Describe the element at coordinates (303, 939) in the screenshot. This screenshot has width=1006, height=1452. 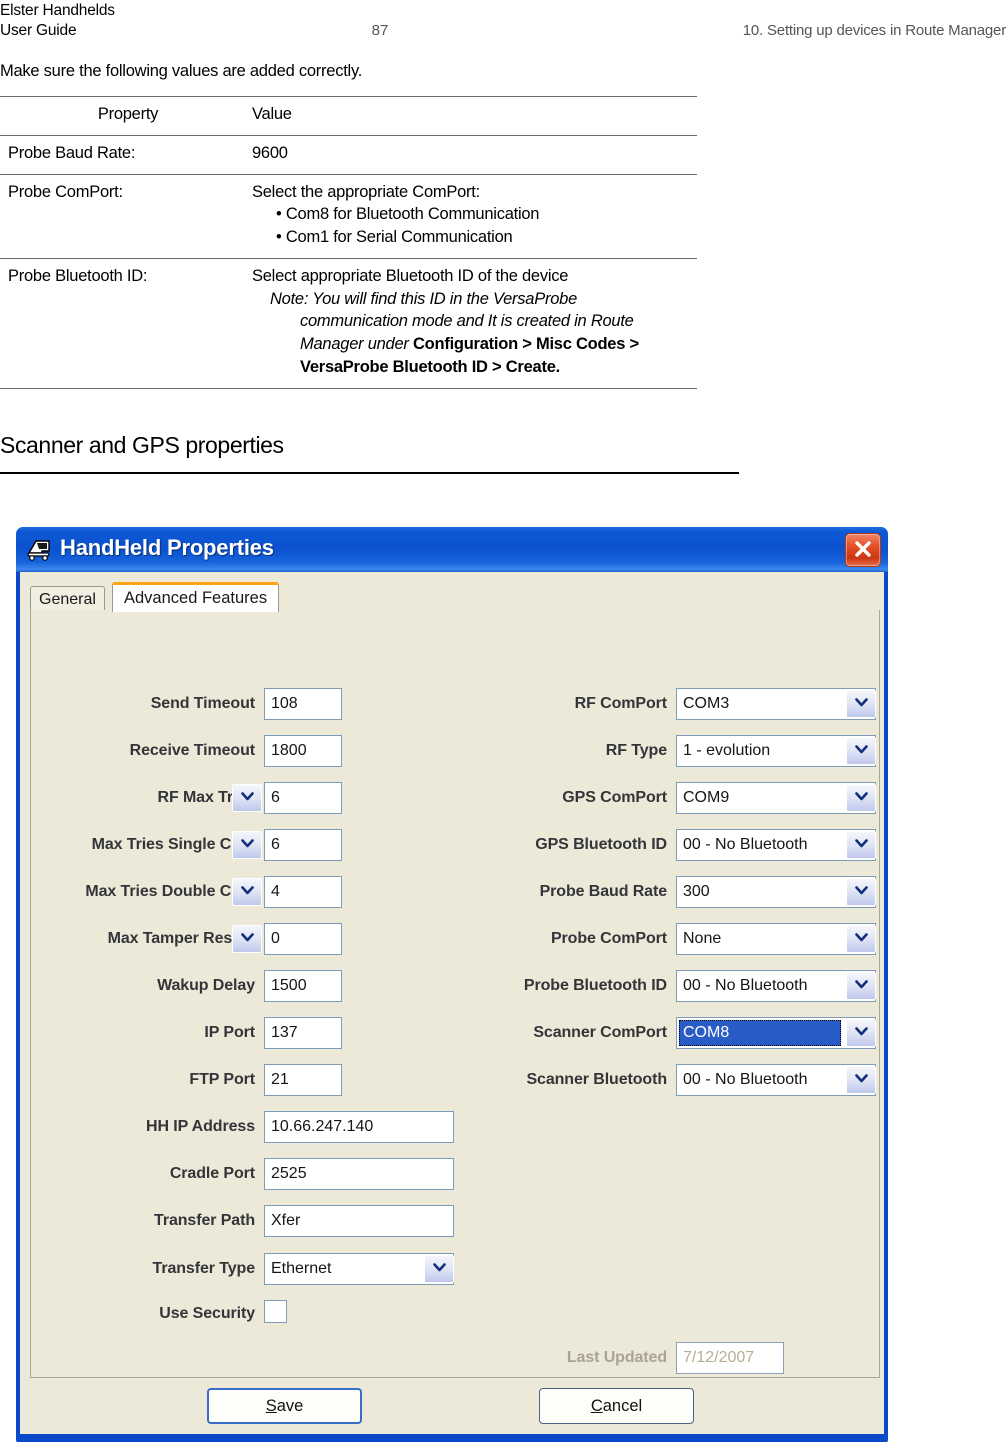
I see `combo-max-tamper-resets: 0` at that location.